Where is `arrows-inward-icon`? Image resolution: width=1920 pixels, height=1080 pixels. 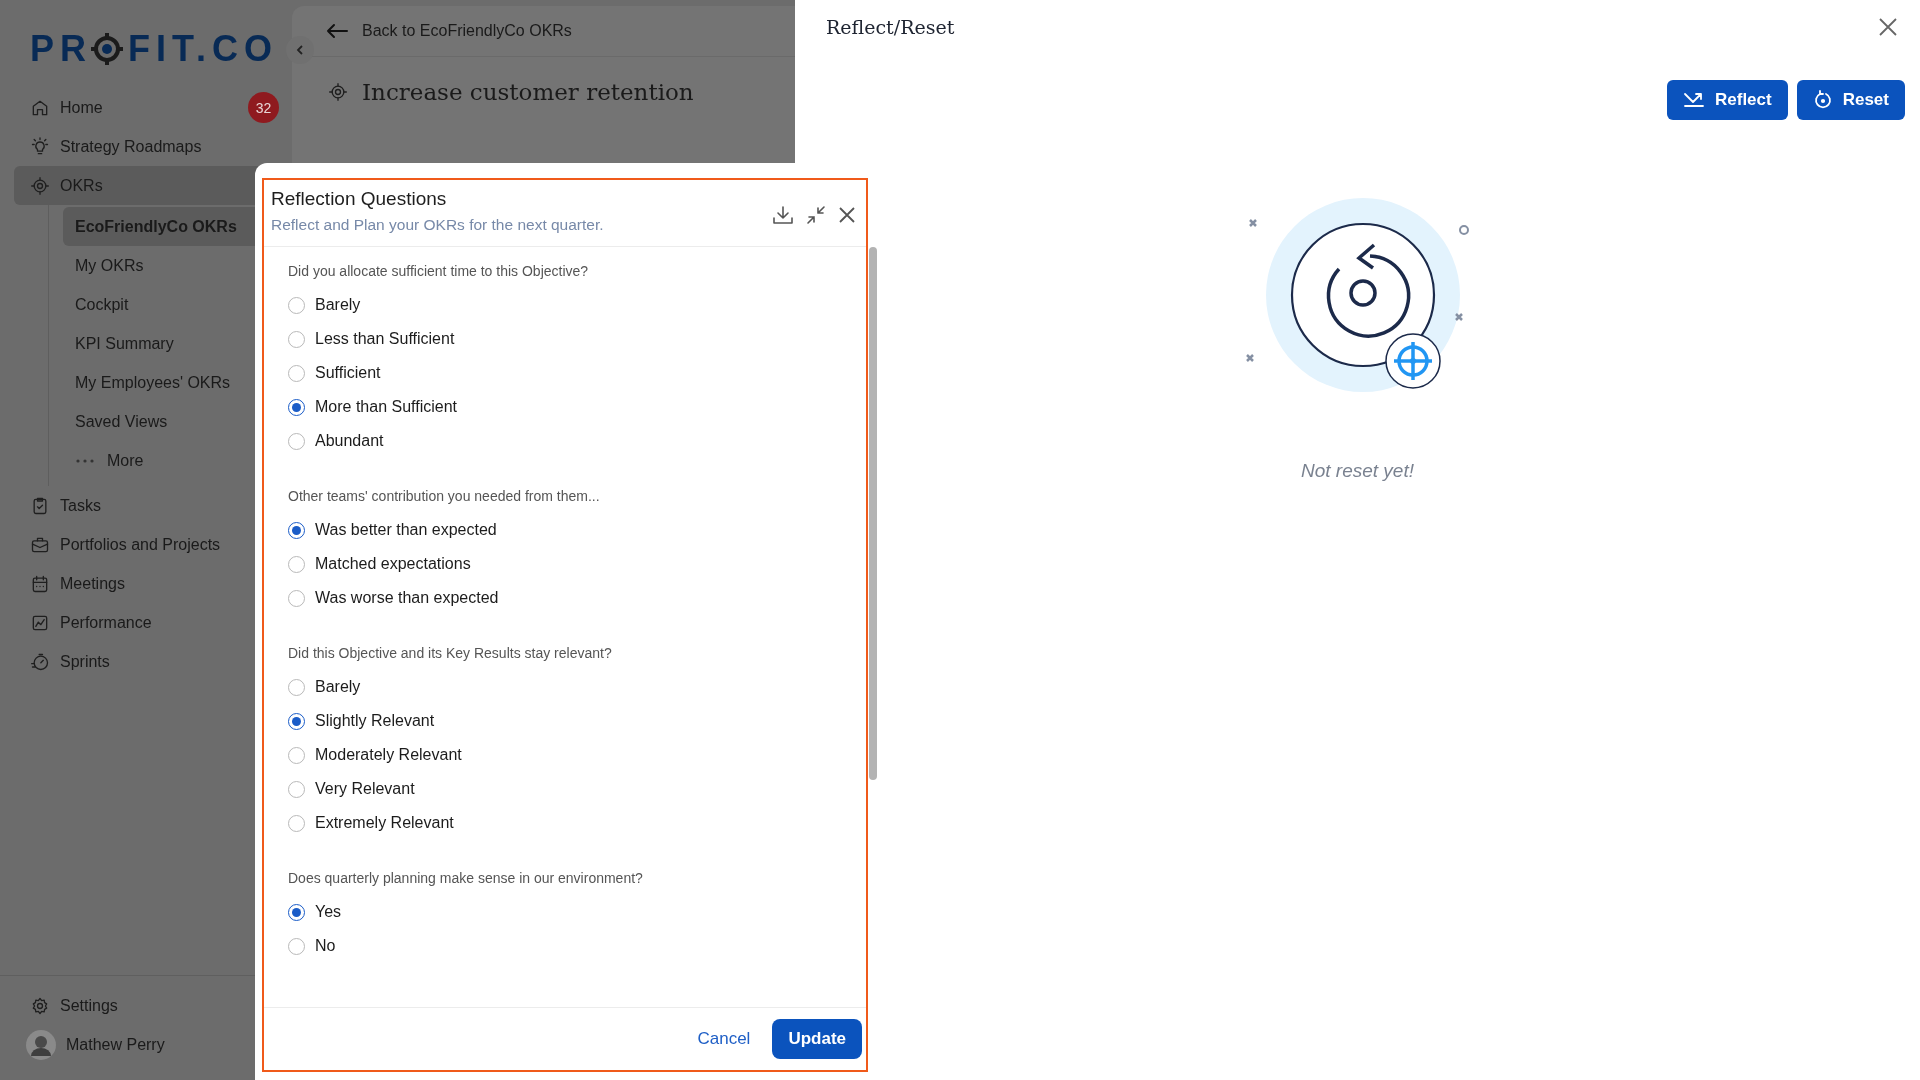
arrows-inward-icon is located at coordinates (816, 215).